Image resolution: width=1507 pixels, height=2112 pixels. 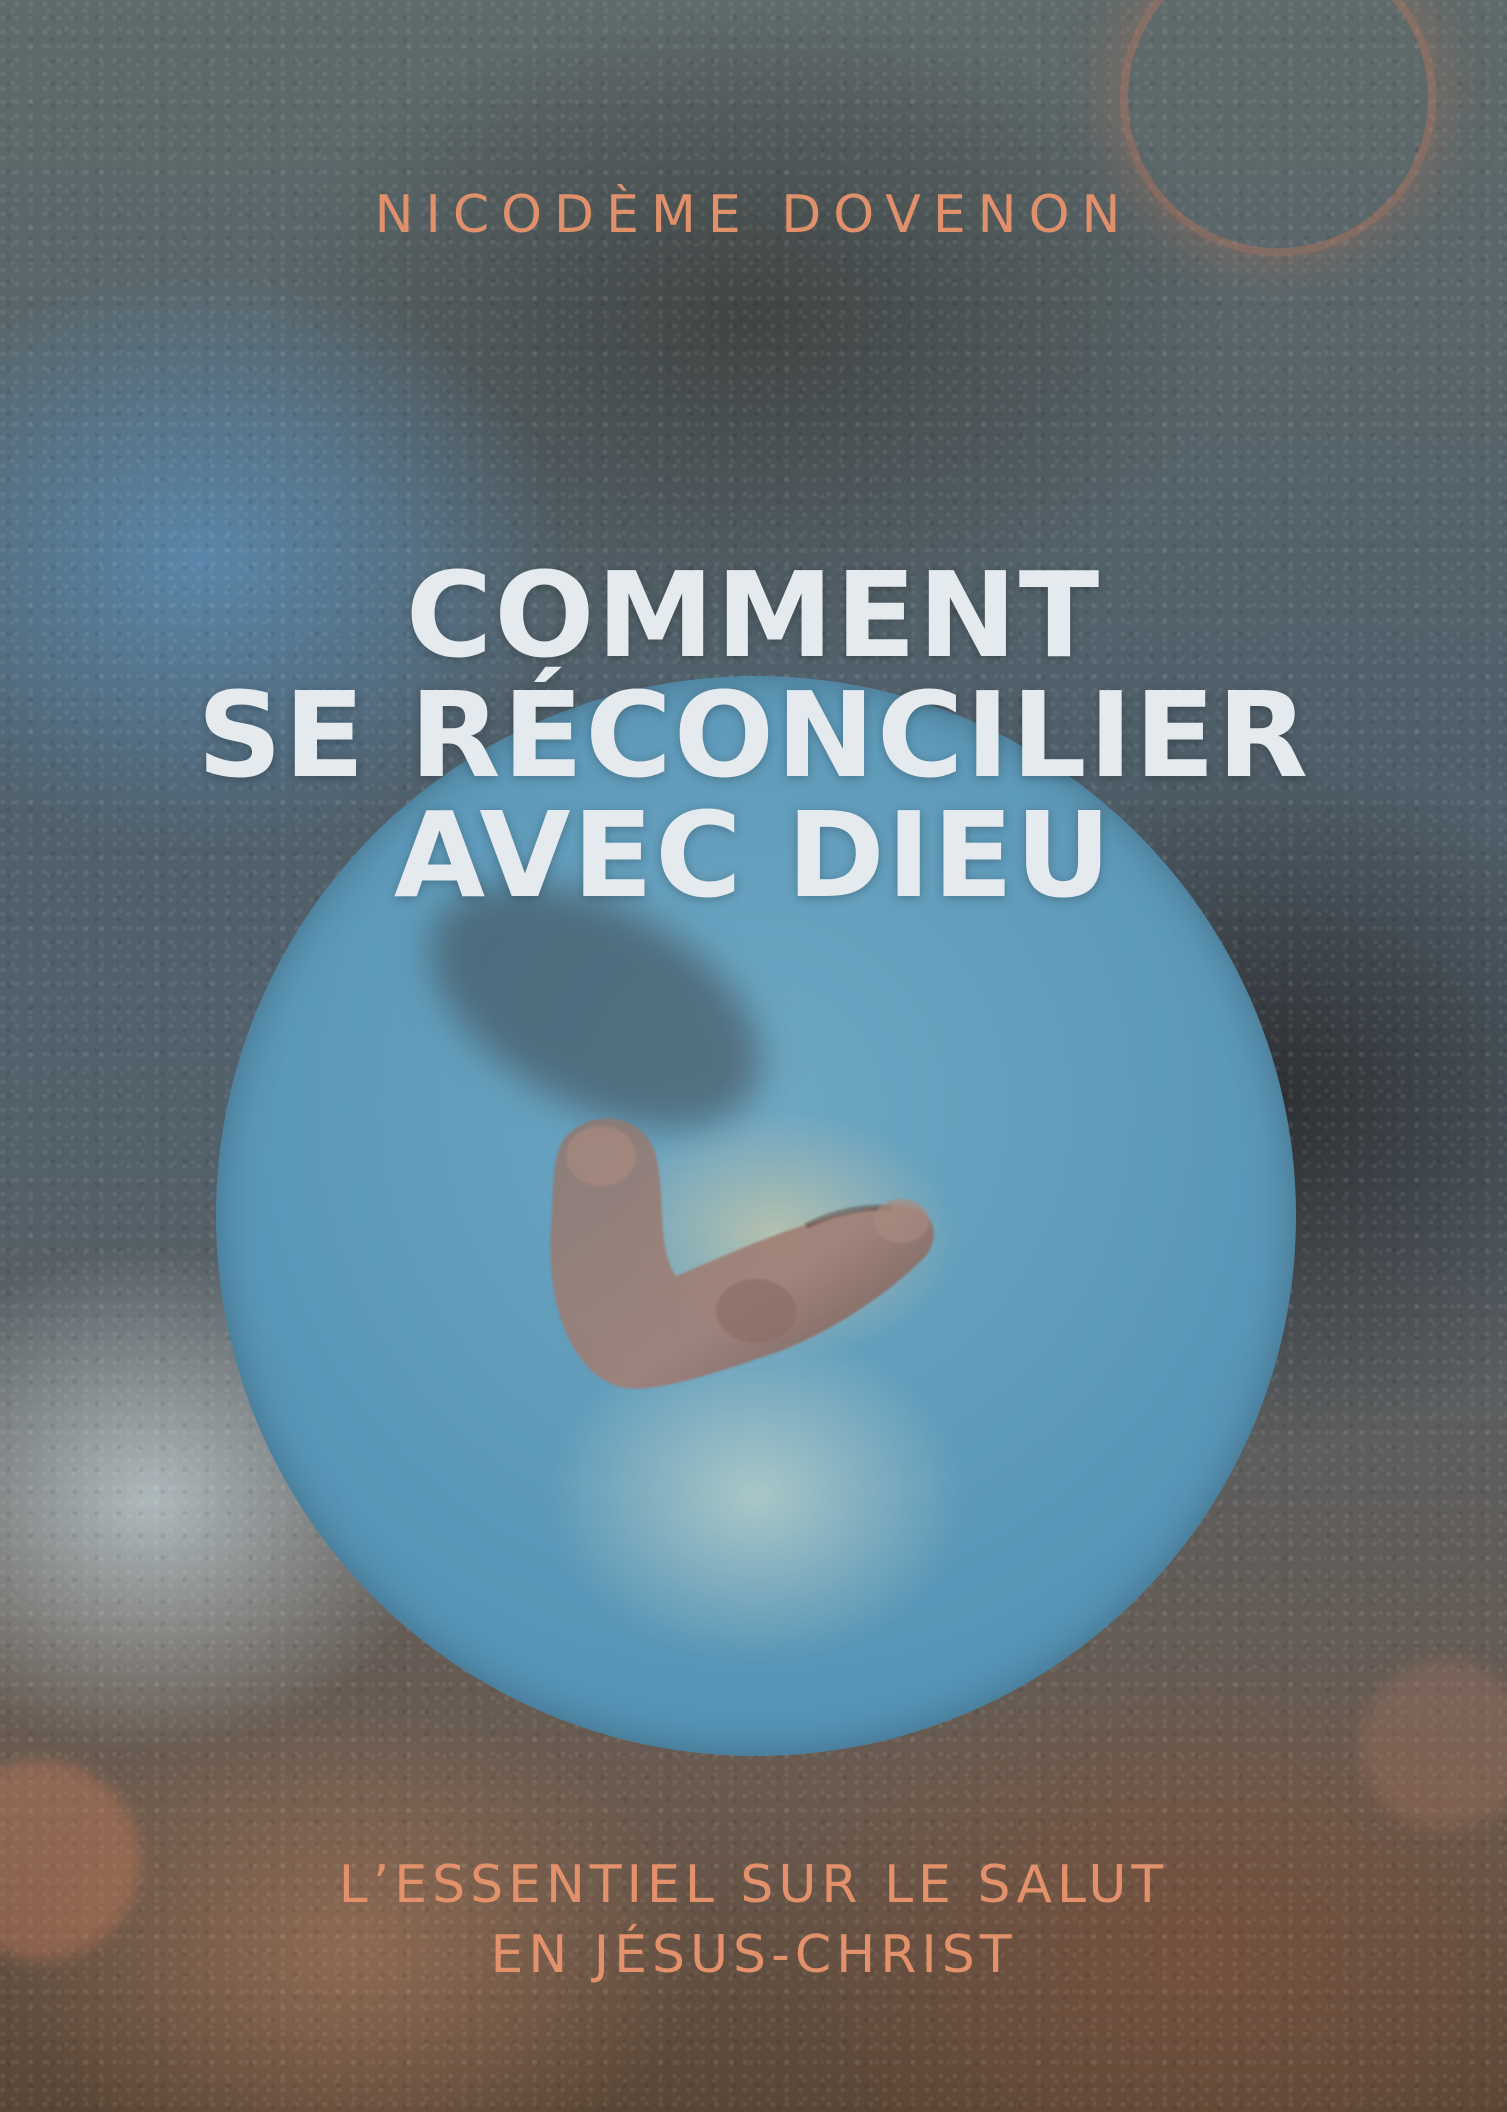 What do you see at coordinates (753, 1955) in the screenshot?
I see `subtitle-line: EN JÉSUS-CHRIST` at bounding box center [753, 1955].